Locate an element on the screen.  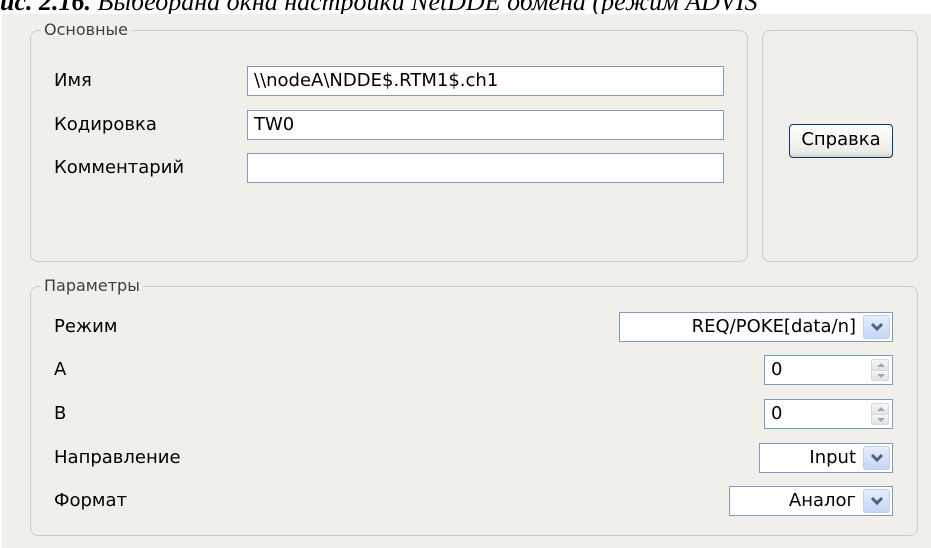
comment-label: Комментарий is located at coordinates (119, 167).